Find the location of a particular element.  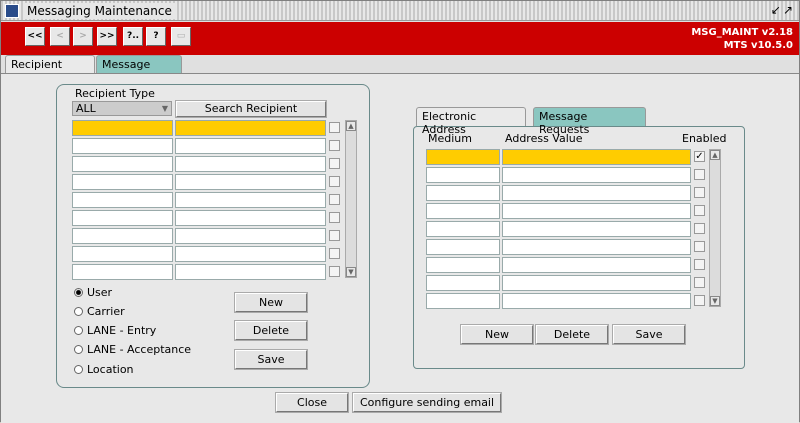

folder-icon: ▭ is located at coordinates (181, 36).